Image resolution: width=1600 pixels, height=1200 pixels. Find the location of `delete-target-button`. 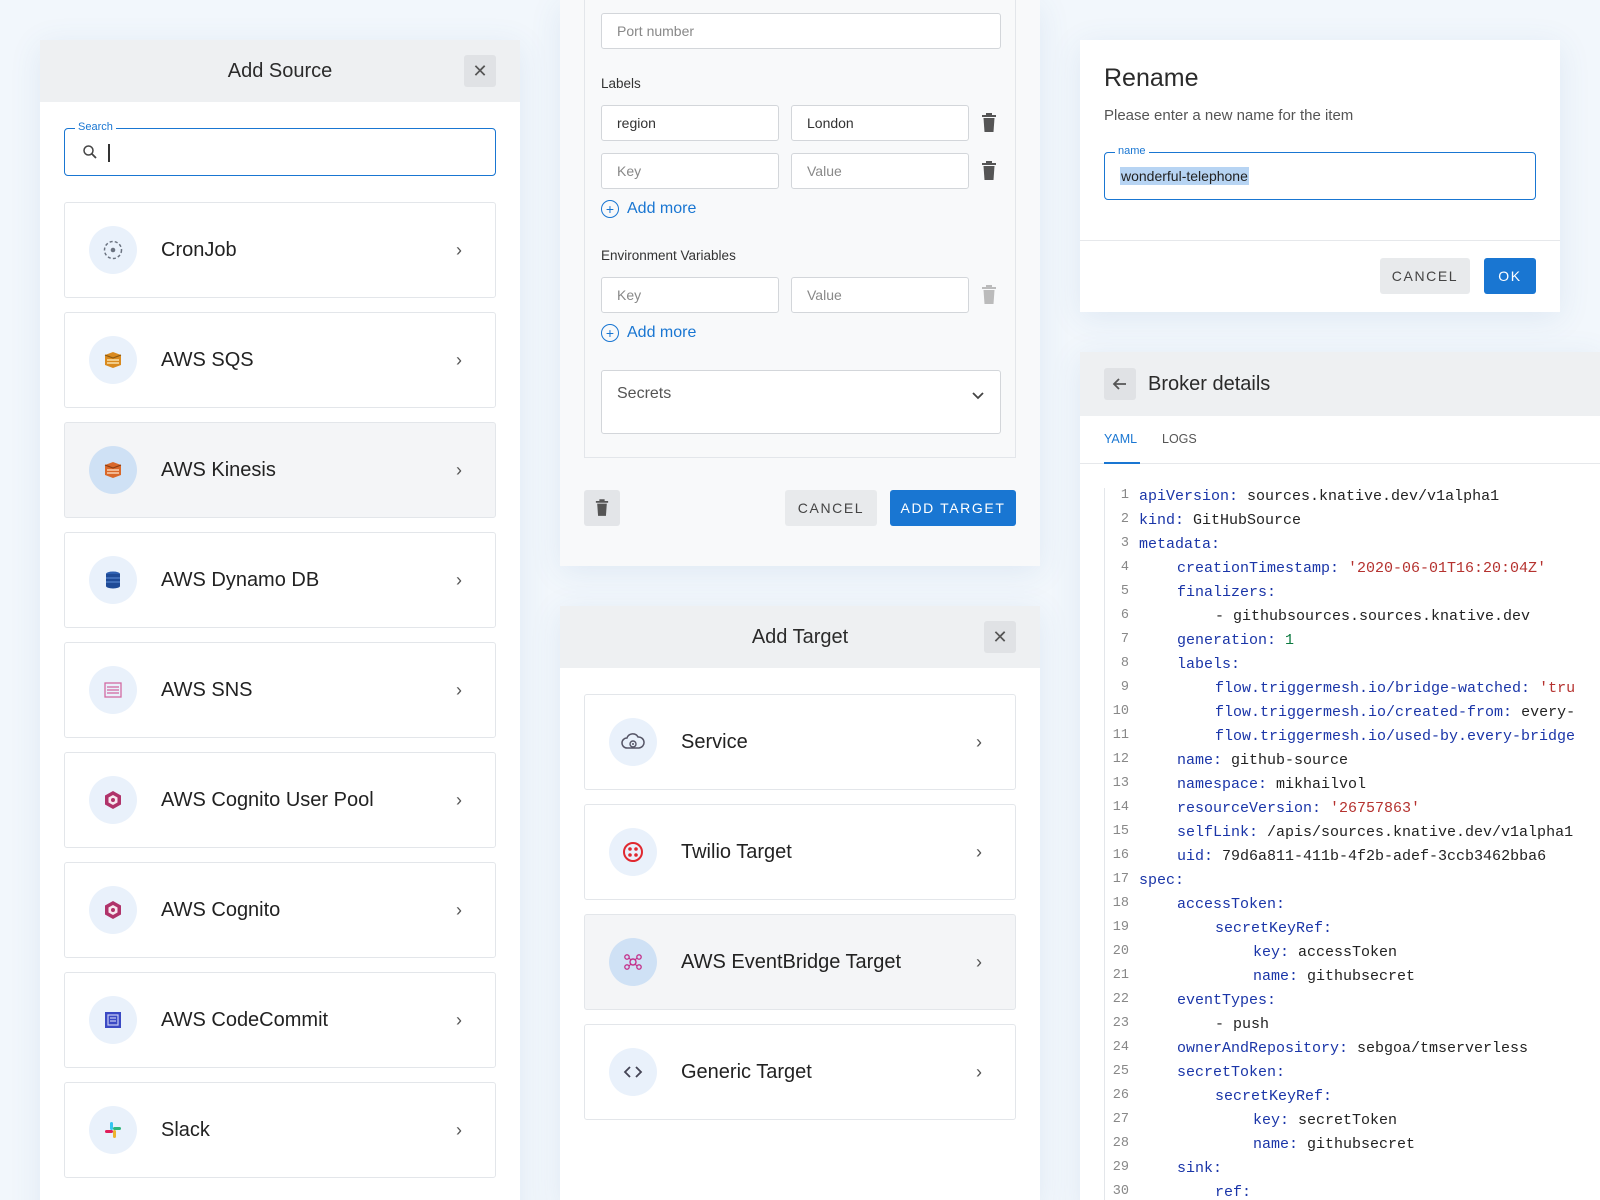

delete-target-button is located at coordinates (602, 508).